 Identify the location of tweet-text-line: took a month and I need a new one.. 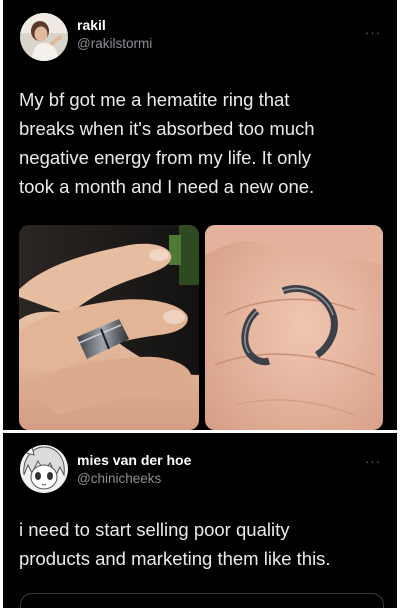
(167, 186).